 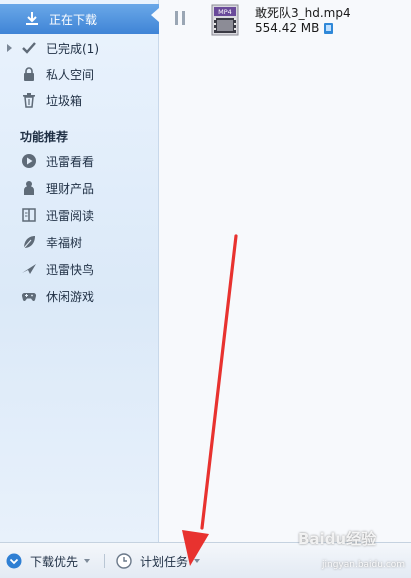 I want to click on download-priority-dropdown: 下载优先, so click(x=48, y=561).